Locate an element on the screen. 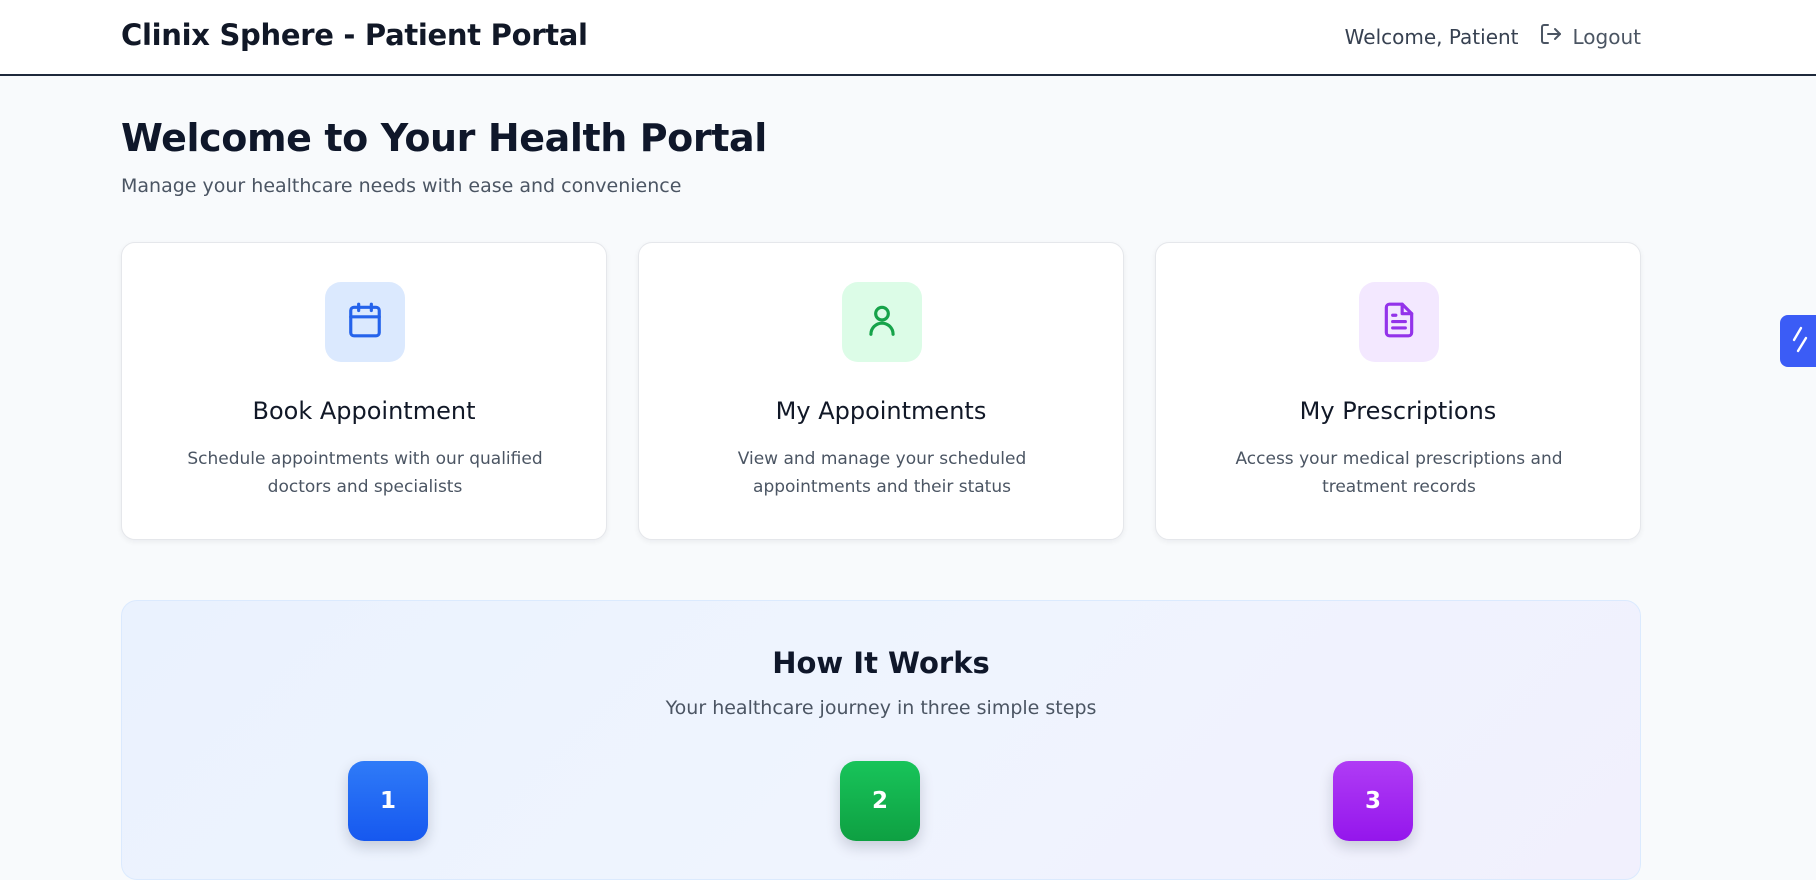 This screenshot has width=1816, height=880. page-title: Welcome to Your Health Portal is located at coordinates (444, 138).